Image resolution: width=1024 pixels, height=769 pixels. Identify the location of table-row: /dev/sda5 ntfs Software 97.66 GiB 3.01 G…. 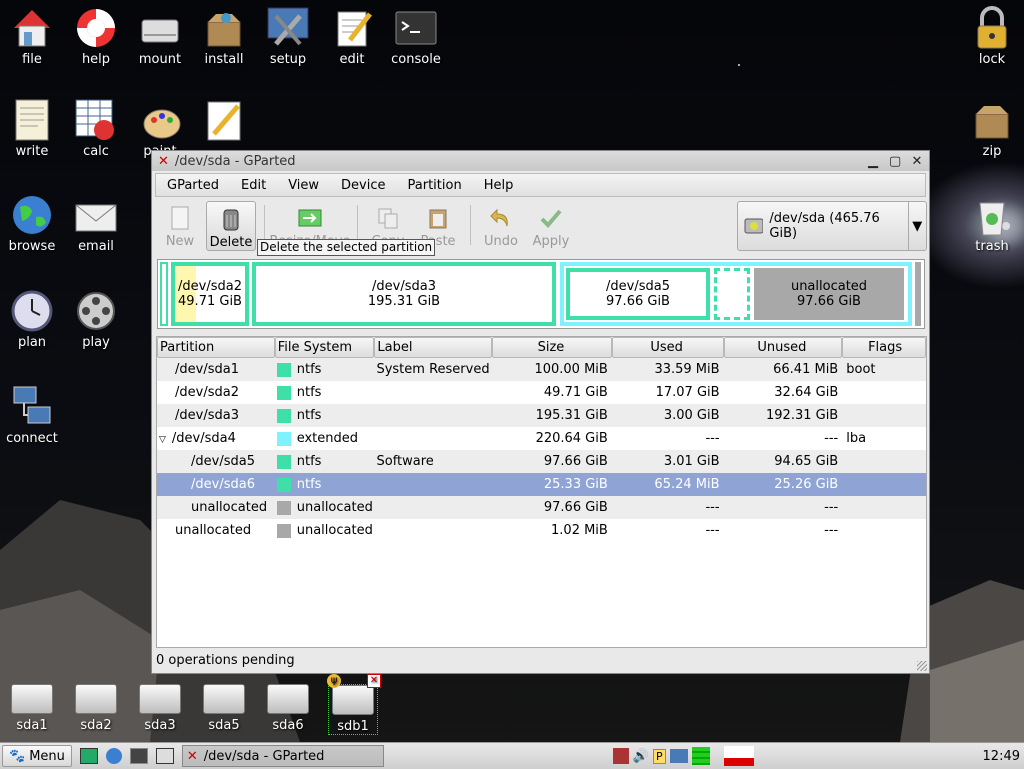
(541, 461).